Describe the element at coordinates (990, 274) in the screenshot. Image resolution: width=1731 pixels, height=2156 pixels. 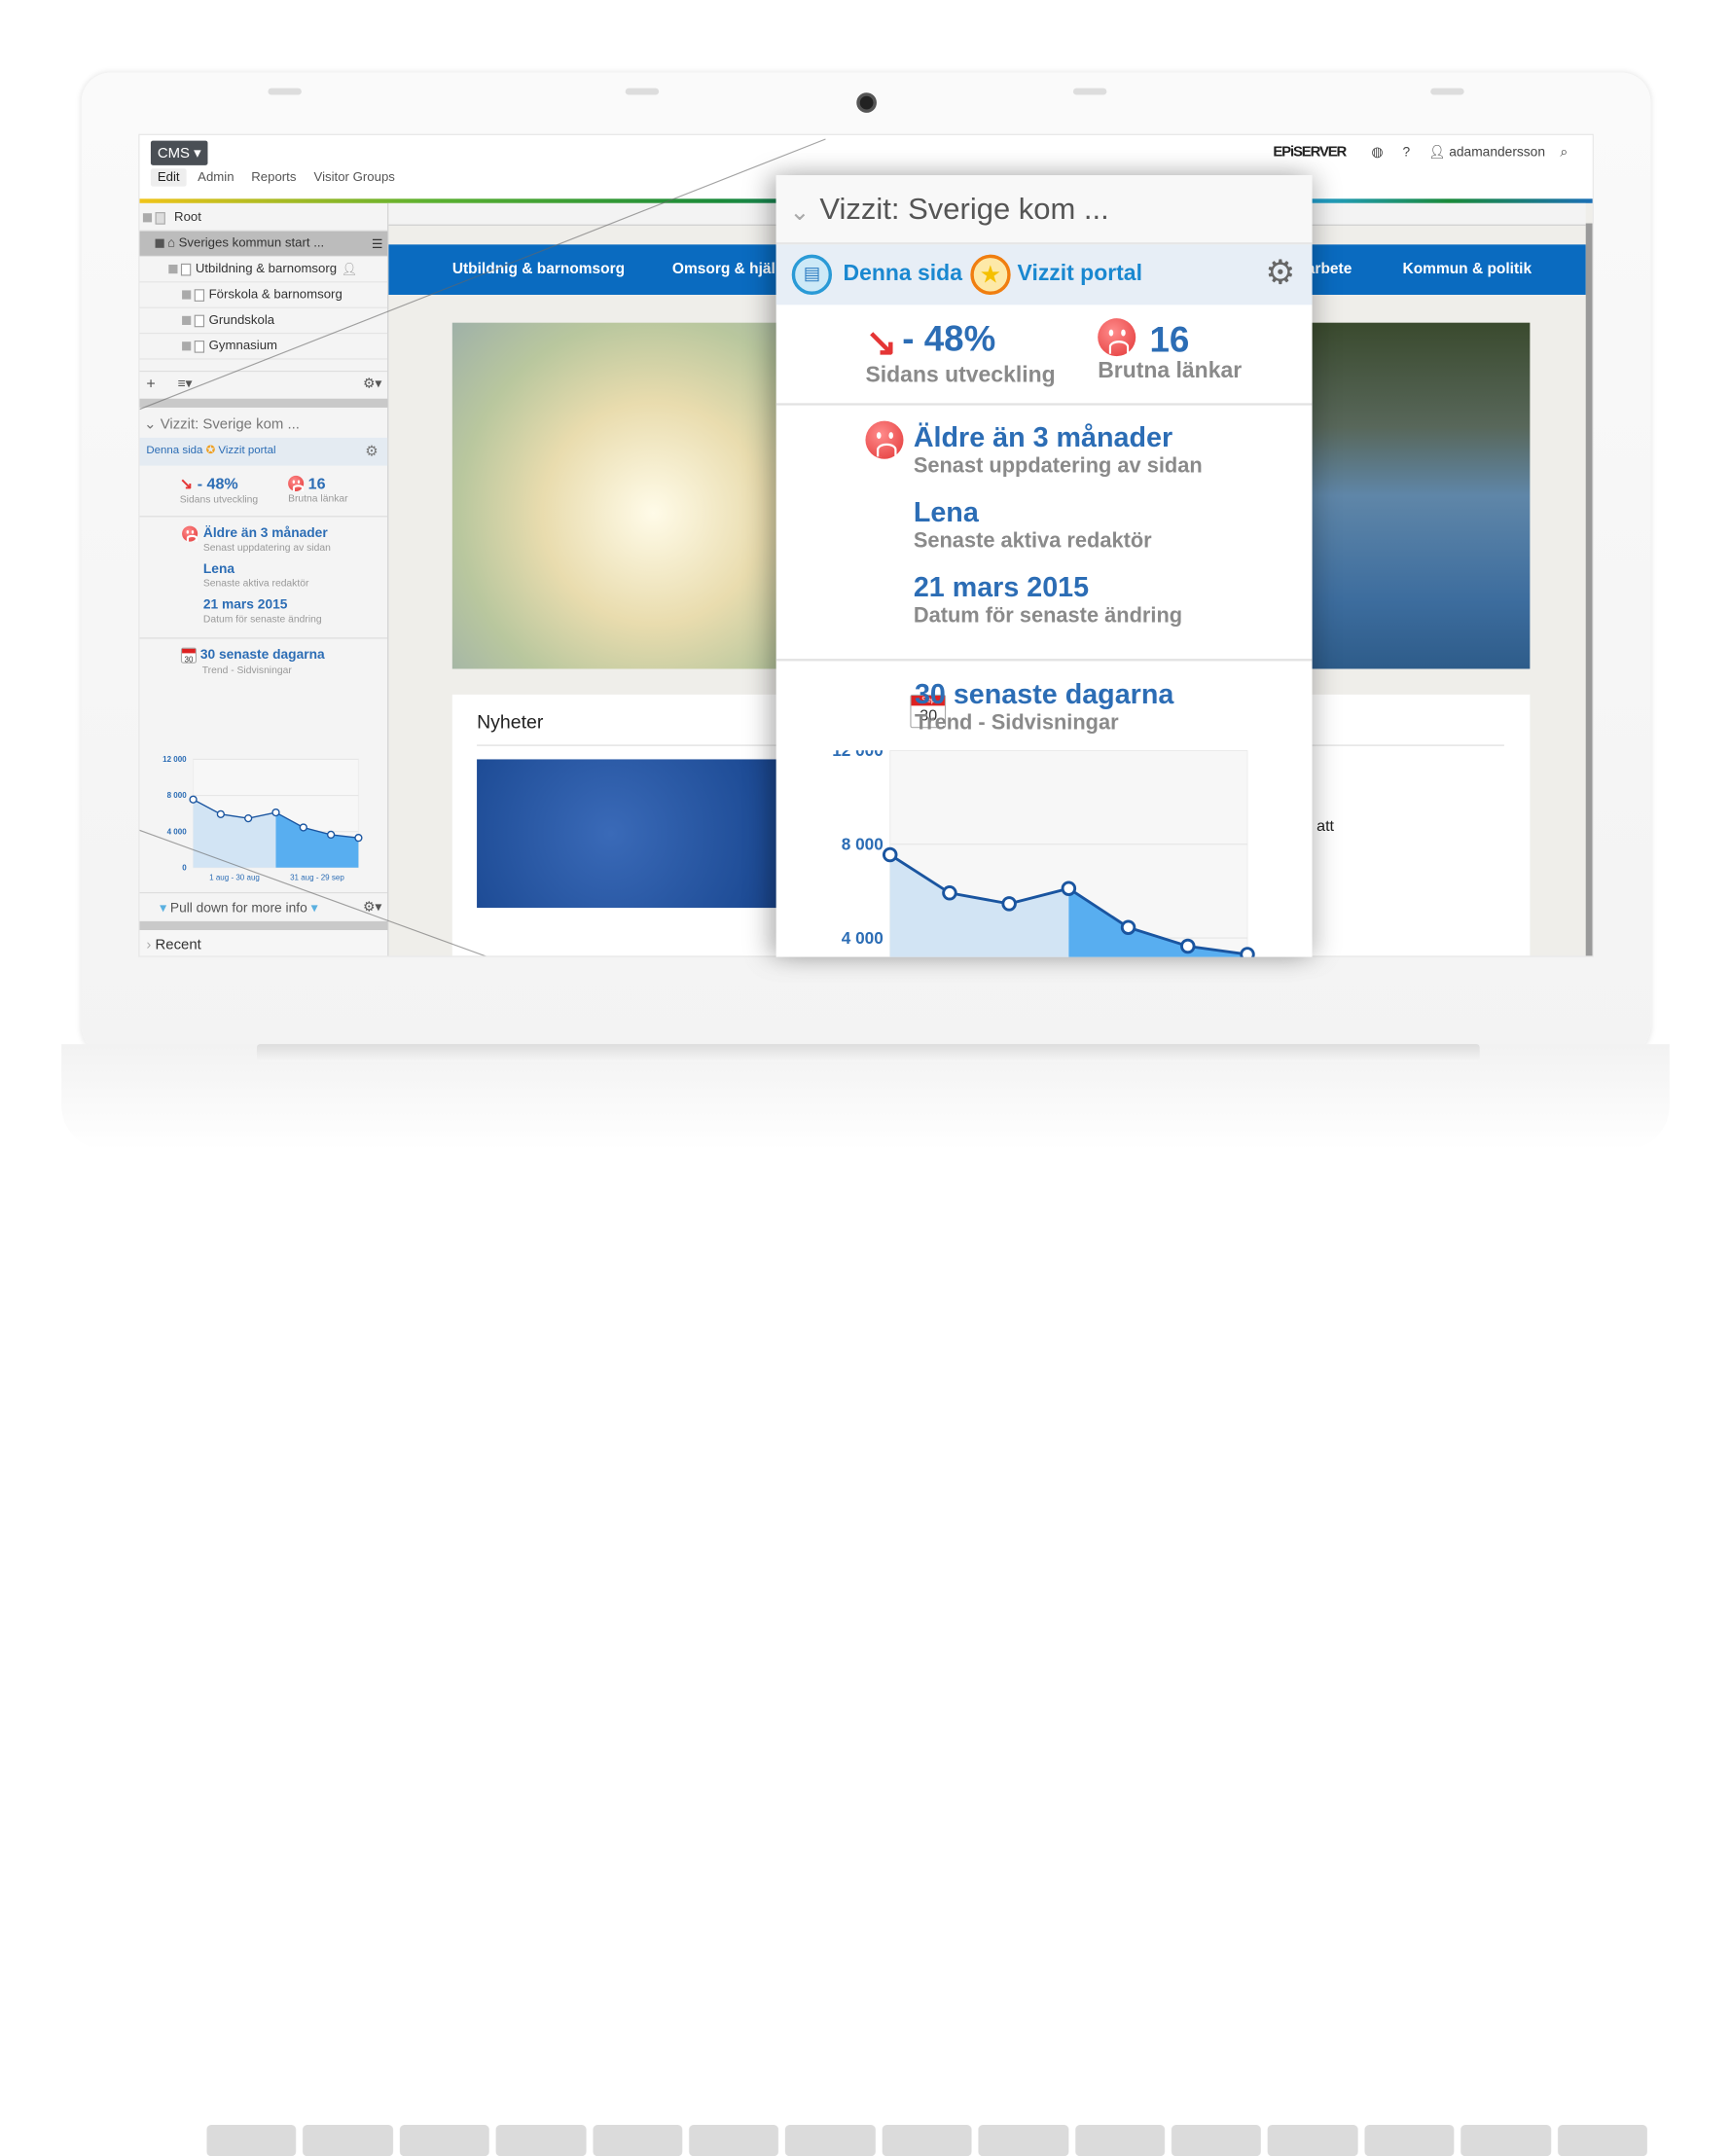
I see `star-icon: ★` at that location.